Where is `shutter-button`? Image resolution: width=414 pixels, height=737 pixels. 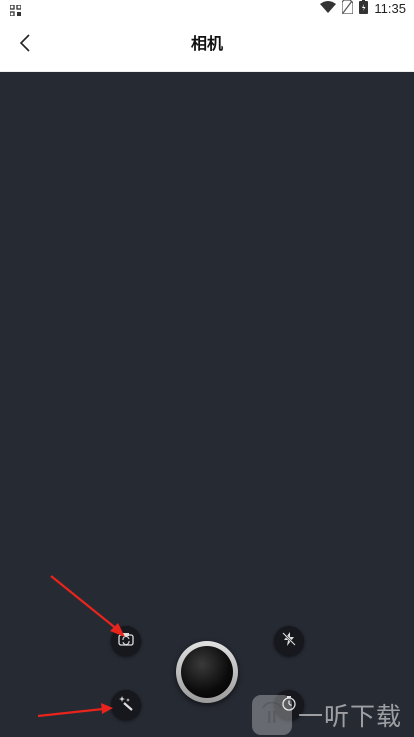
shutter-button is located at coordinates (207, 672).